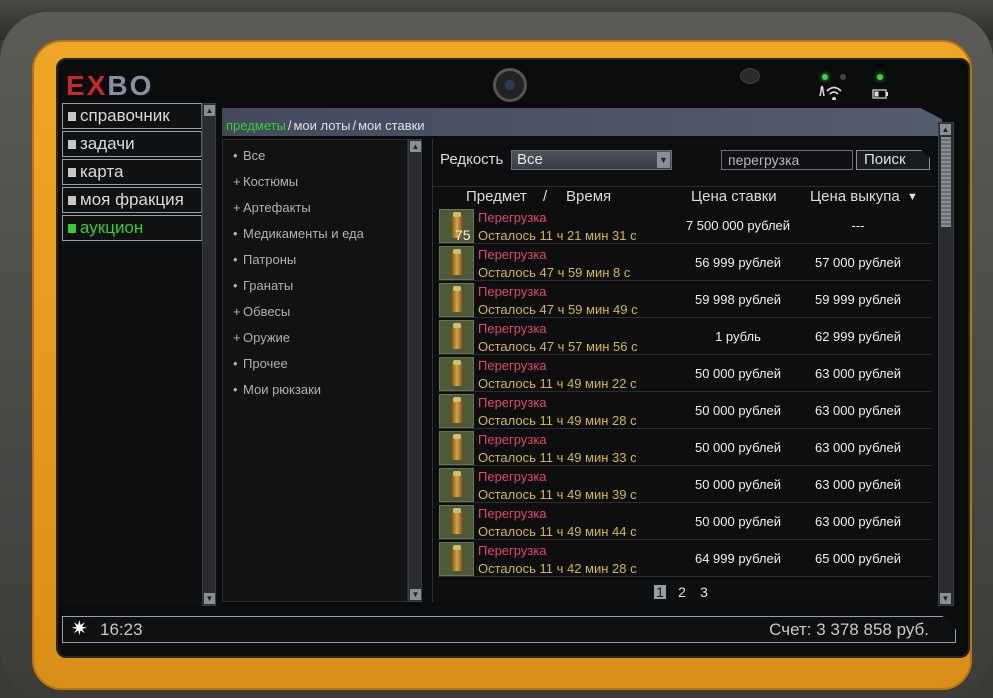 Image resolution: width=993 pixels, height=698 pixels. I want to click on category-grenades: • Гранаты, so click(315, 286).